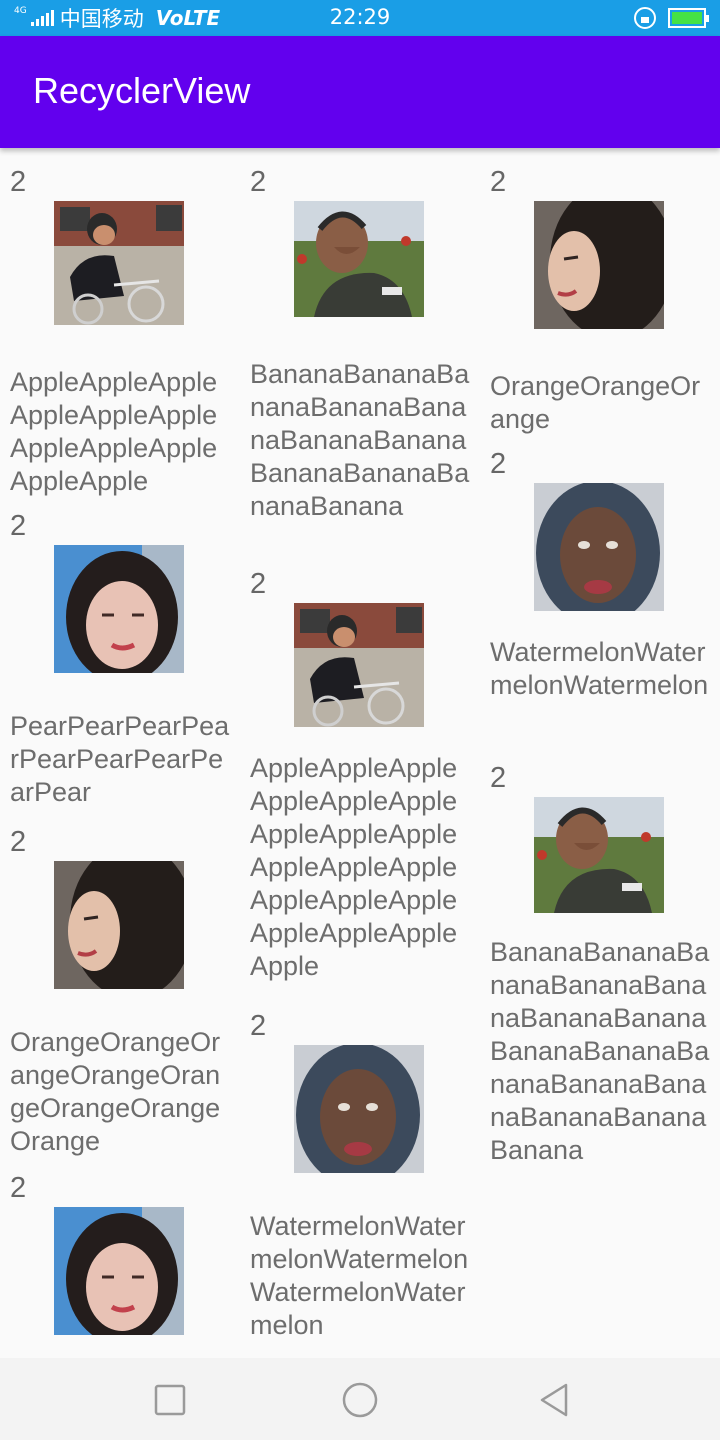  I want to click on circle-home-icon, so click(360, 1400).